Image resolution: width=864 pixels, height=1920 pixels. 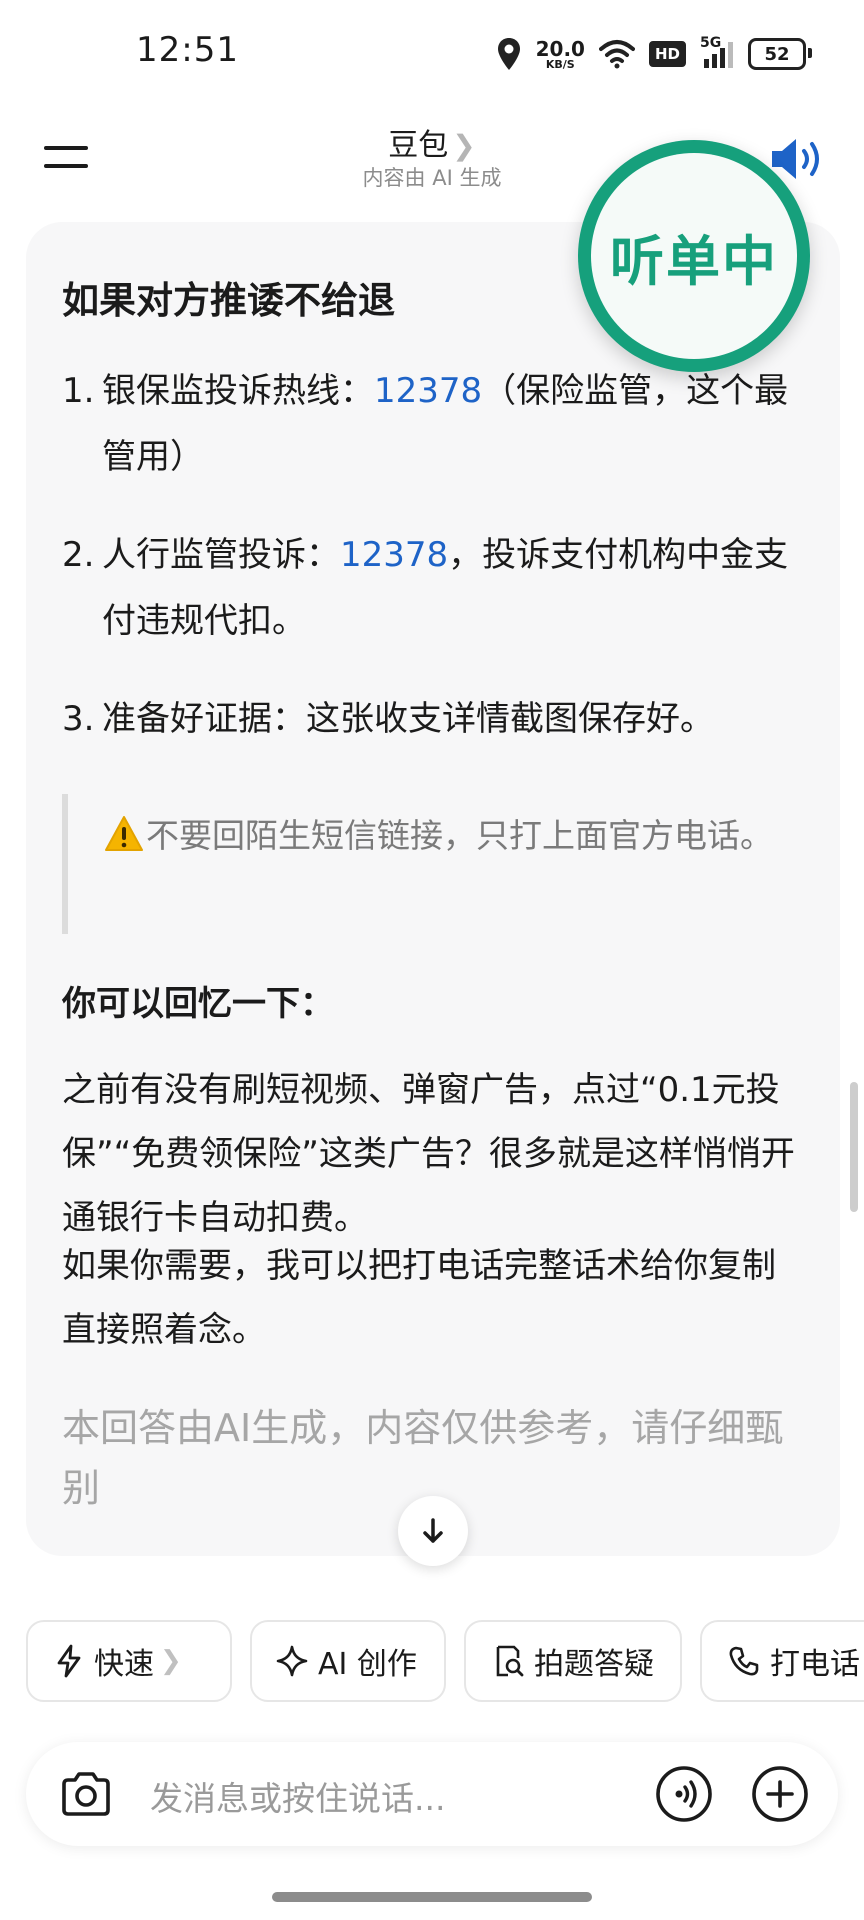 What do you see at coordinates (78, 719) in the screenshot?
I see `list-number: 3.` at bounding box center [78, 719].